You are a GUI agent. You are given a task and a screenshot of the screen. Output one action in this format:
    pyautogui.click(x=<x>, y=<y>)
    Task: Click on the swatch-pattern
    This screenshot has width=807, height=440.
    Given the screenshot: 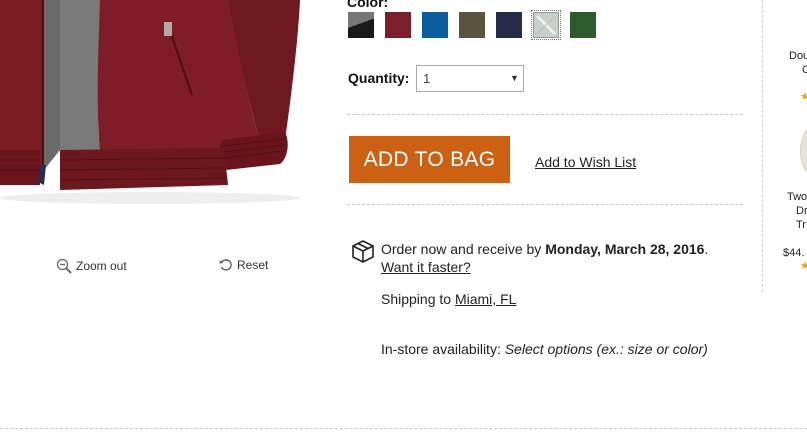 What is the action you would take?
    pyautogui.click(x=546, y=25)
    